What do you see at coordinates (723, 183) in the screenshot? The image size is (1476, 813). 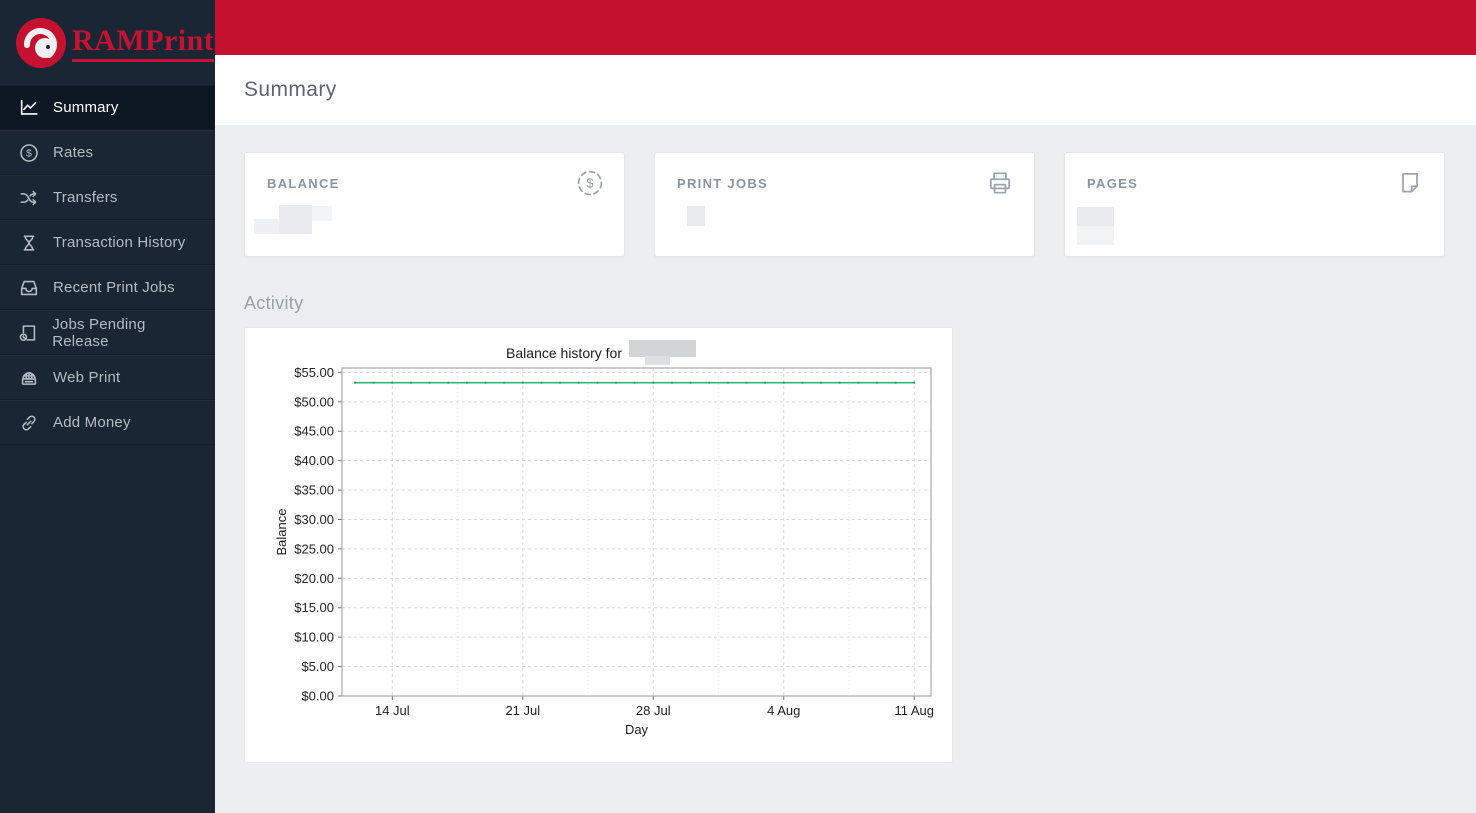 I see `print-jobs-card-label: PRINT JOBS` at bounding box center [723, 183].